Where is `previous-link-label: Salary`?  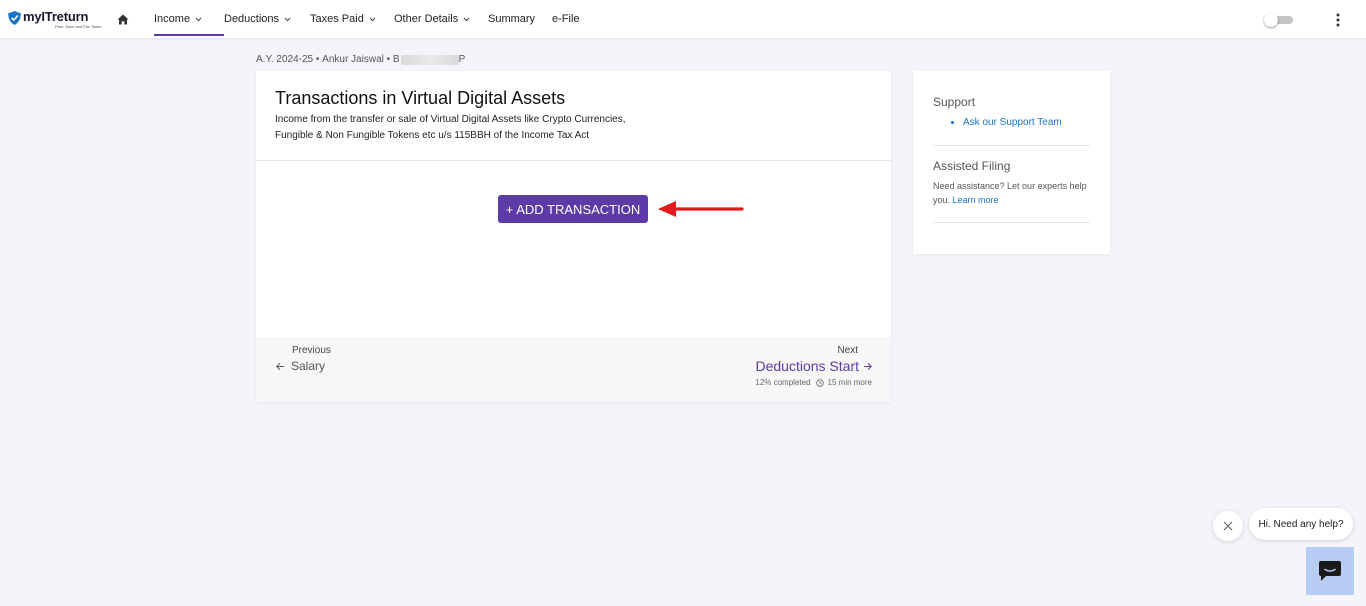
previous-link-label: Salary is located at coordinates (308, 366).